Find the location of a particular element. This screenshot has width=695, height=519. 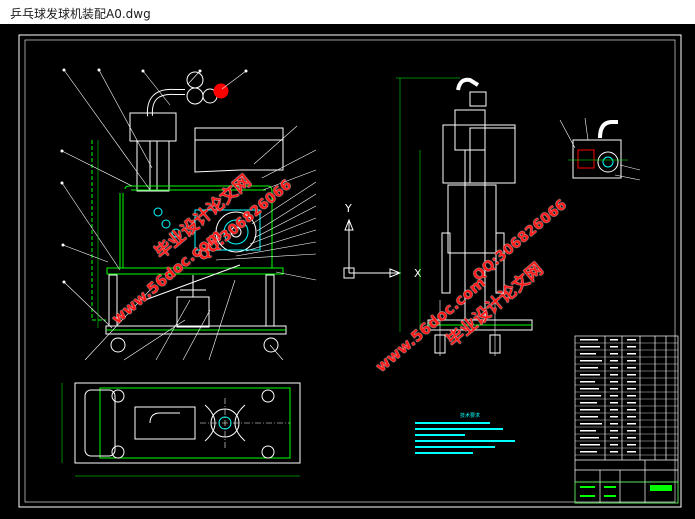

detail-view is located at coordinates (600, 149).